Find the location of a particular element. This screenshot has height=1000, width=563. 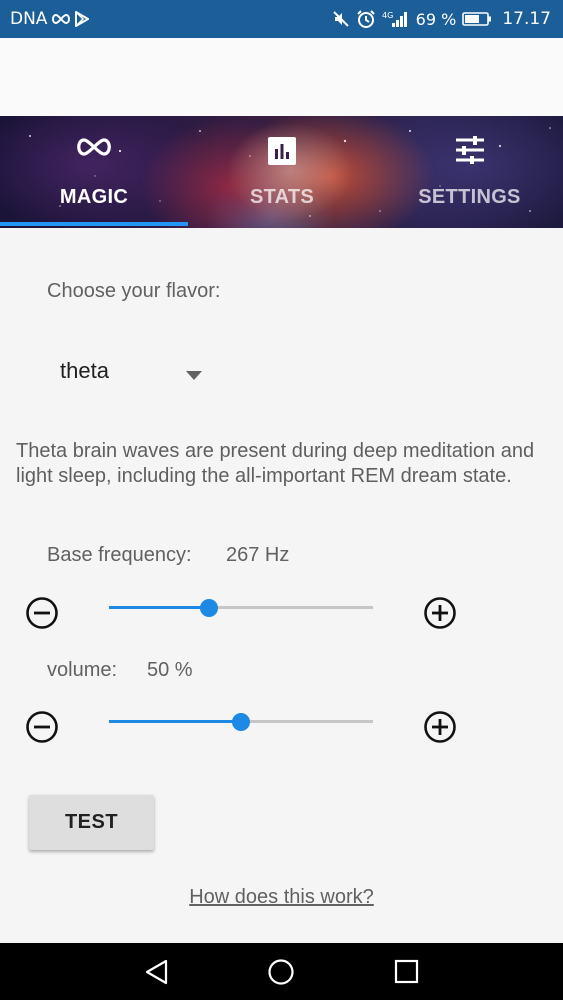

home-button is located at coordinates (281, 972).